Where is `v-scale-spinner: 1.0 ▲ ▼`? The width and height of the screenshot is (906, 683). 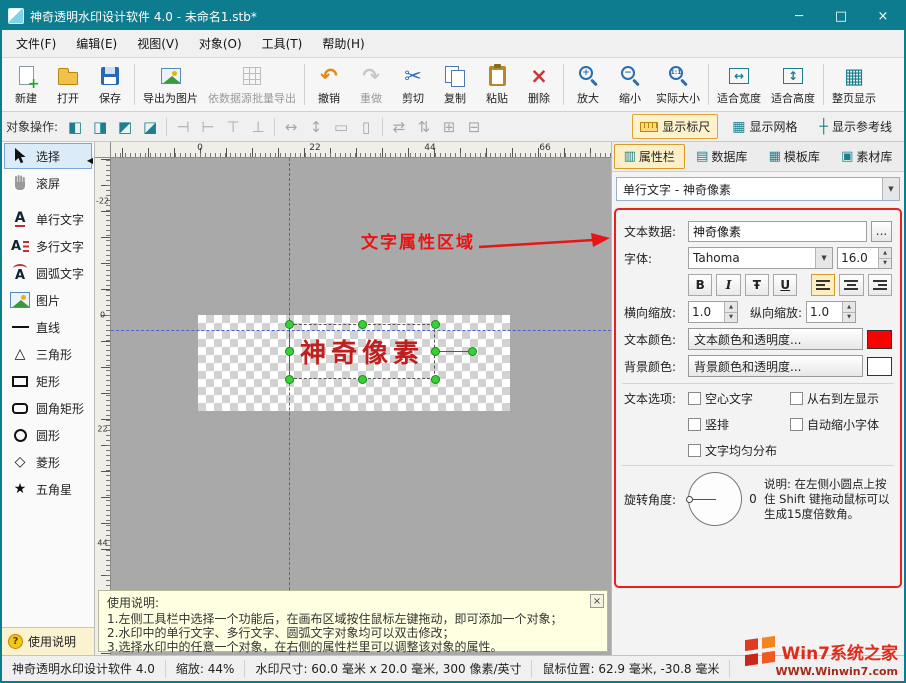 v-scale-spinner: 1.0 ▲ ▼ is located at coordinates (831, 312).